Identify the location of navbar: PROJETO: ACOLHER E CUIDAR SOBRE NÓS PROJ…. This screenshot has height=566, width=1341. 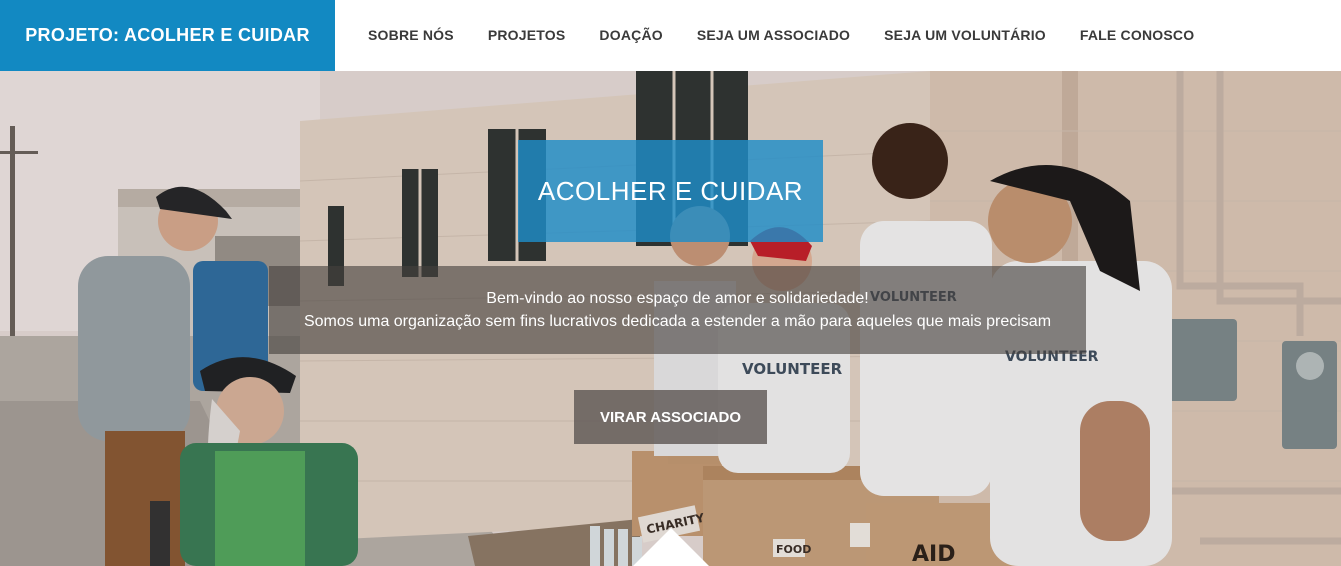
(670, 35).